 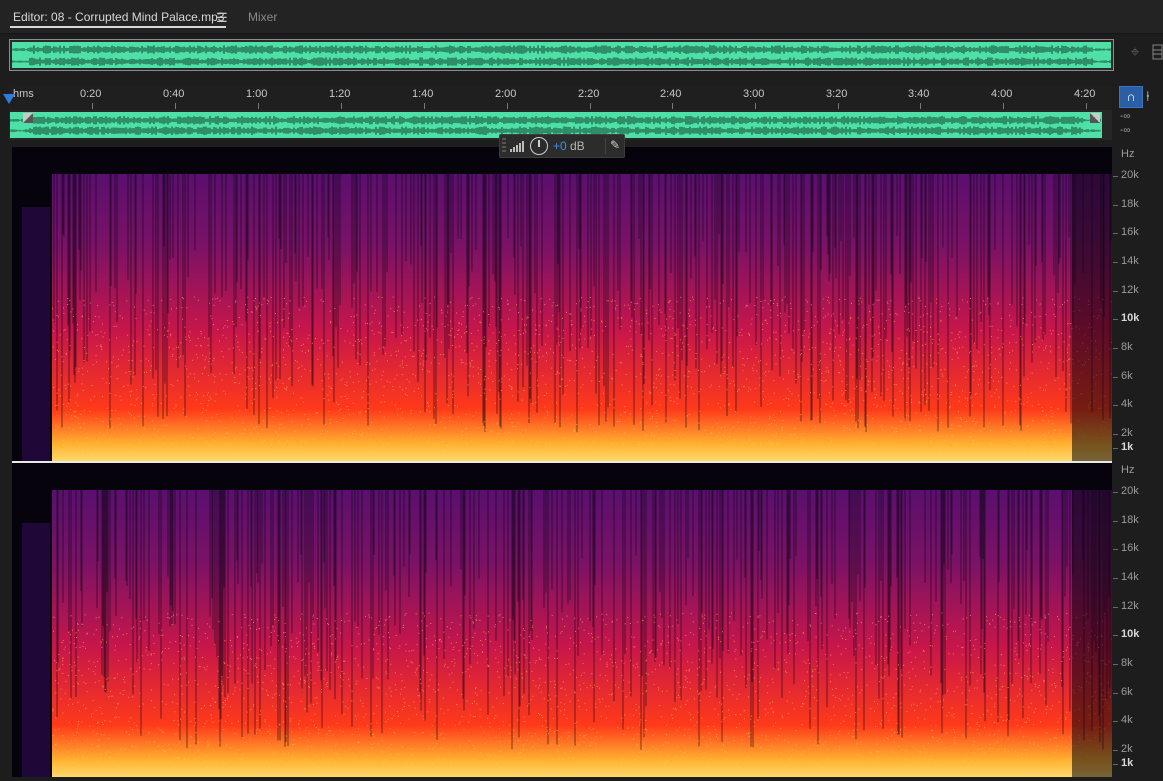 What do you see at coordinates (577, 146) in the screenshot?
I see `volume-unit: dB` at bounding box center [577, 146].